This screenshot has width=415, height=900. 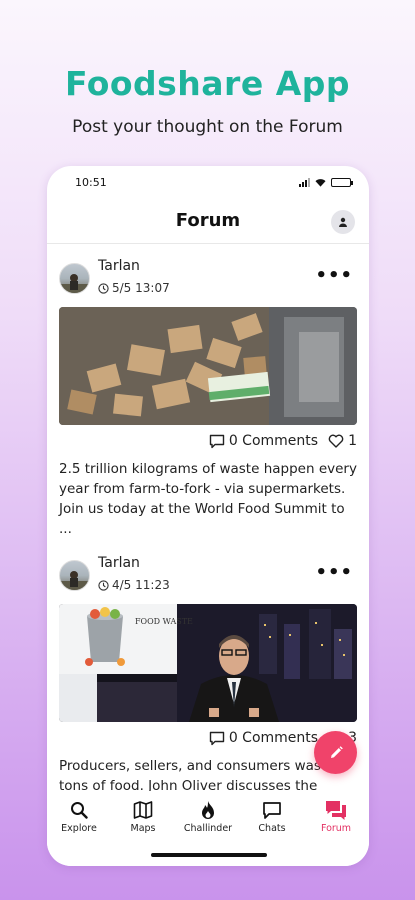 What do you see at coordinates (164, 621) in the screenshot?
I see `image-caption: FOOD WASTE` at bounding box center [164, 621].